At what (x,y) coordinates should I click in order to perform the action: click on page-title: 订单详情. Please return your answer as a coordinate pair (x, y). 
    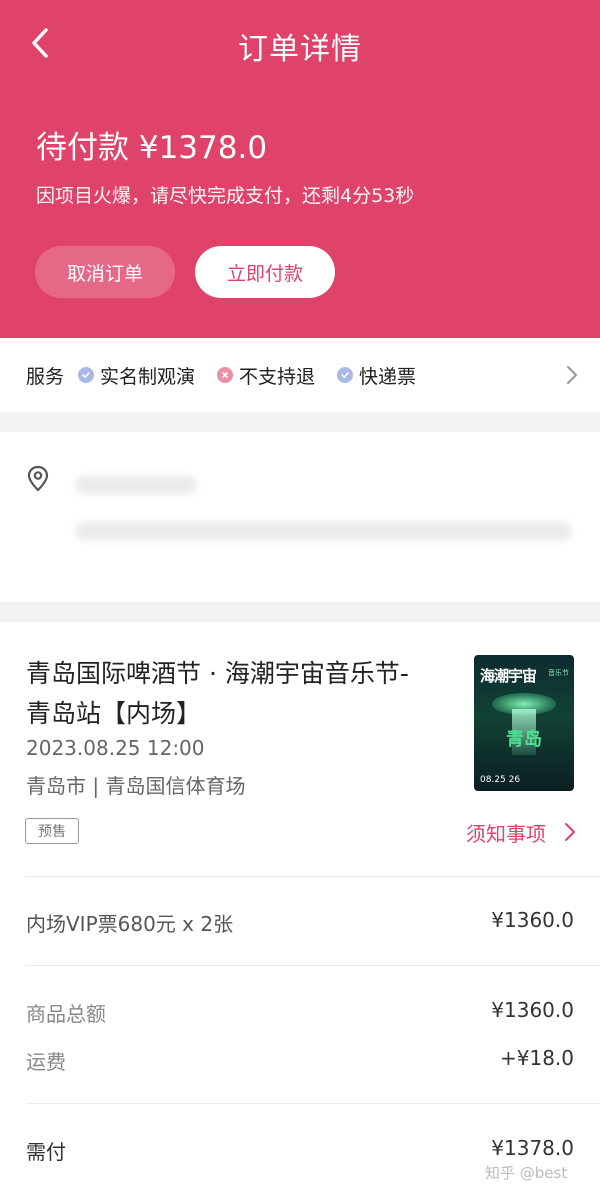
    Looking at the image, I should click on (300, 49).